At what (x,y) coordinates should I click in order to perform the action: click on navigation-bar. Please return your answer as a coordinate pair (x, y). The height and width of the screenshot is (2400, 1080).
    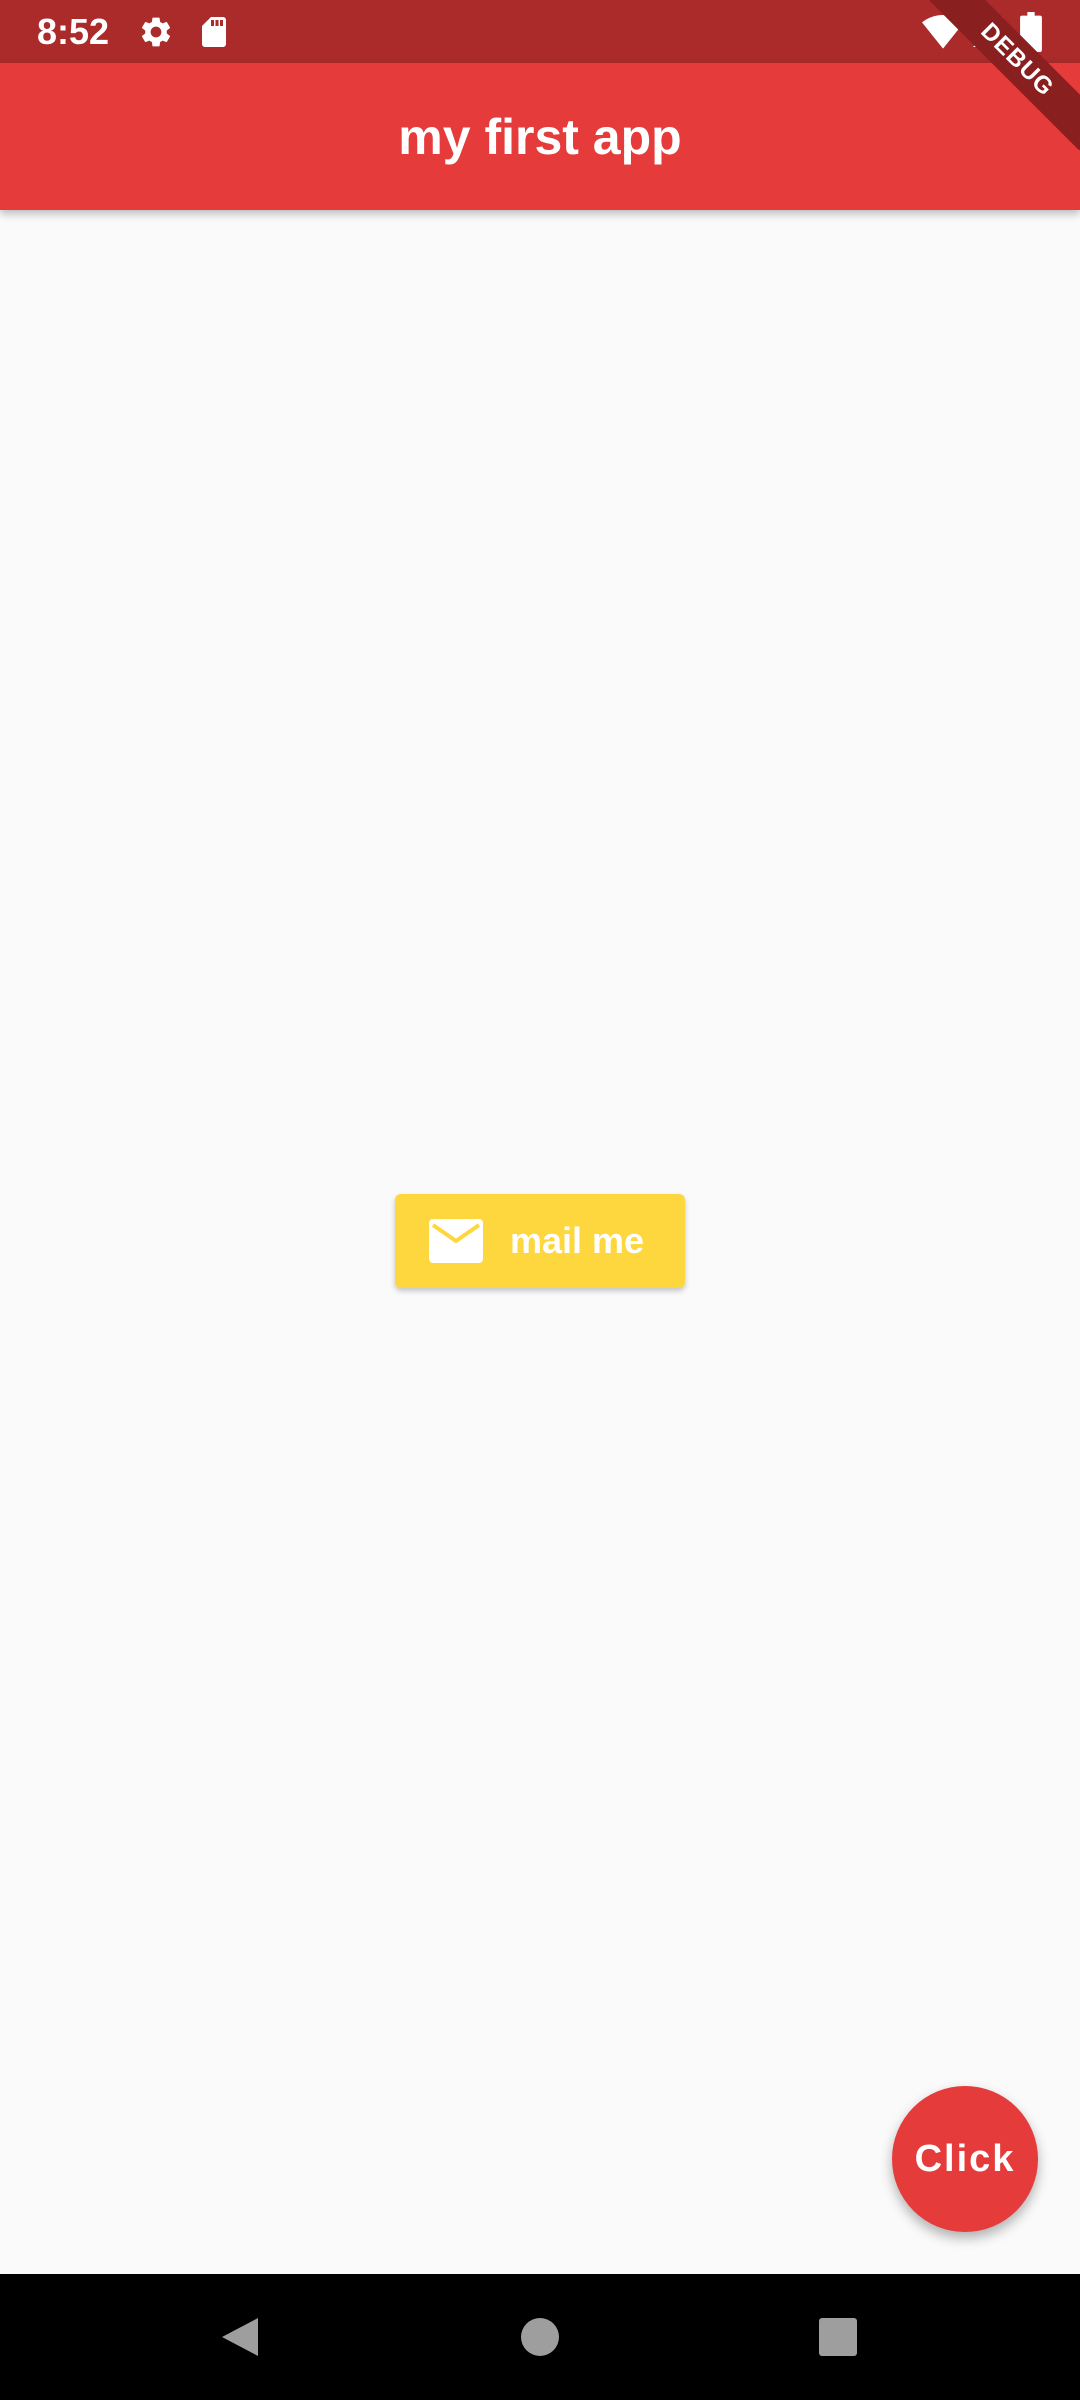
    Looking at the image, I should click on (540, 2337).